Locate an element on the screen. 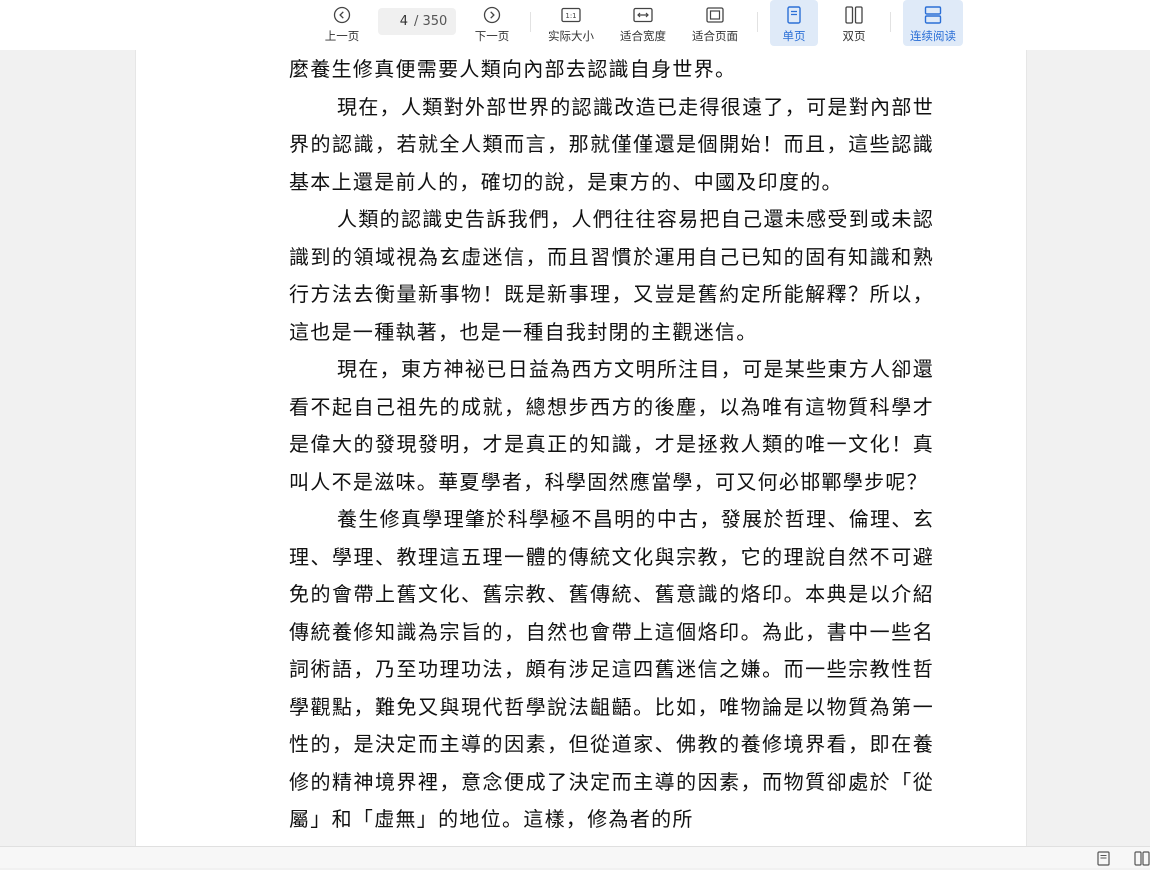  fit-page-label: 适合页面 is located at coordinates (715, 36).